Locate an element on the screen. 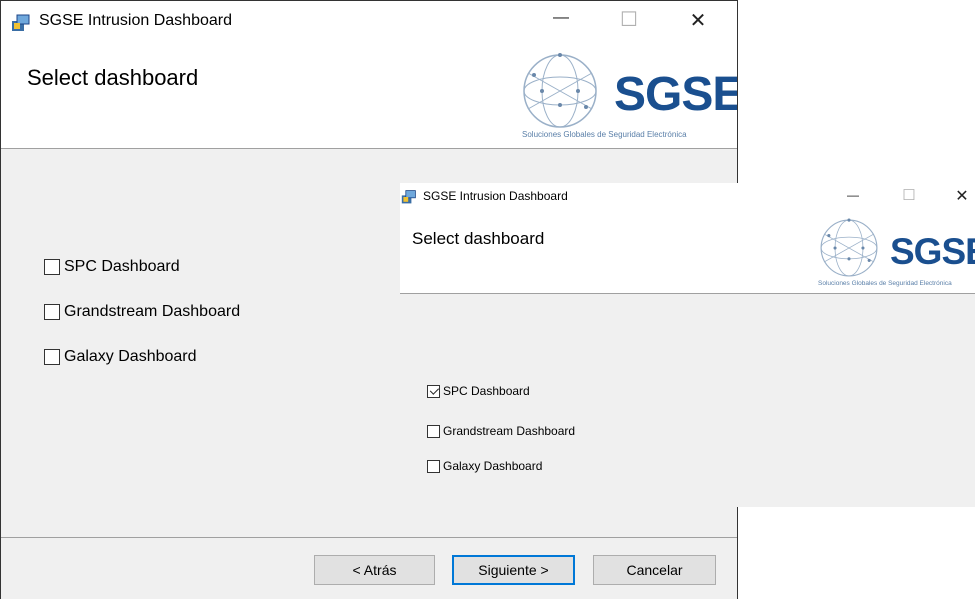 The height and width of the screenshot is (599, 975). dialog-footer: < Atrás Siguiente > Cancelar is located at coordinates (369, 568).